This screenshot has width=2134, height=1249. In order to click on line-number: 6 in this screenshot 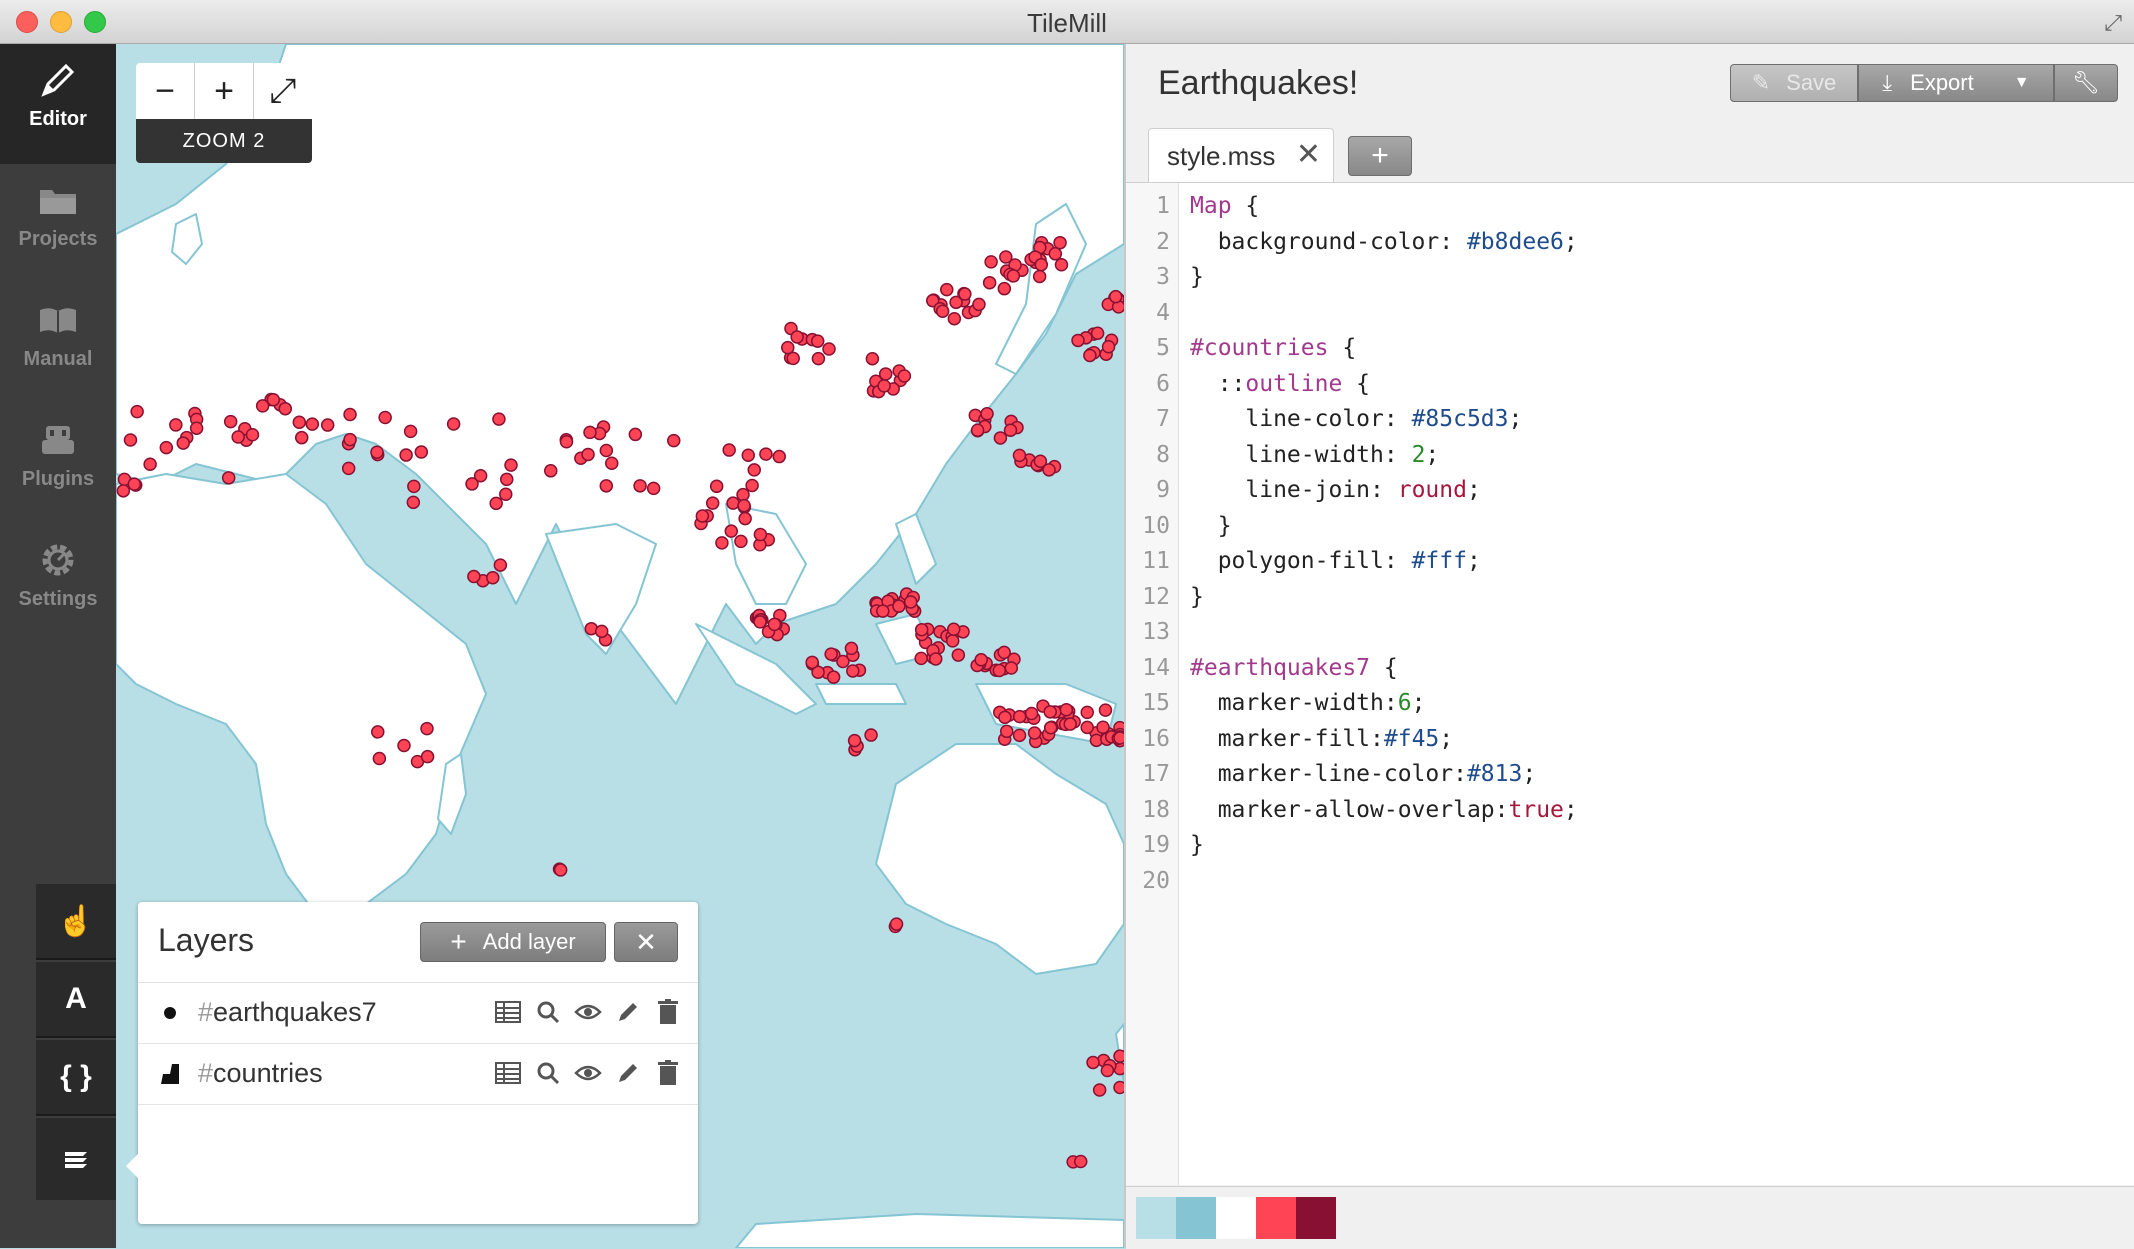, I will do `click(1163, 383)`.